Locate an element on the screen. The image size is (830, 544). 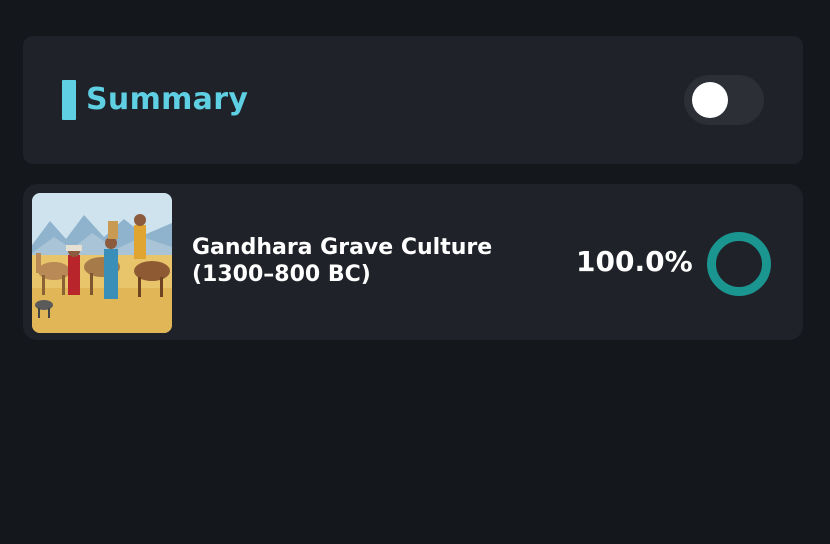
item-title: Gandhara Grave Culture (1300–800 BC) is located at coordinates (342, 261).